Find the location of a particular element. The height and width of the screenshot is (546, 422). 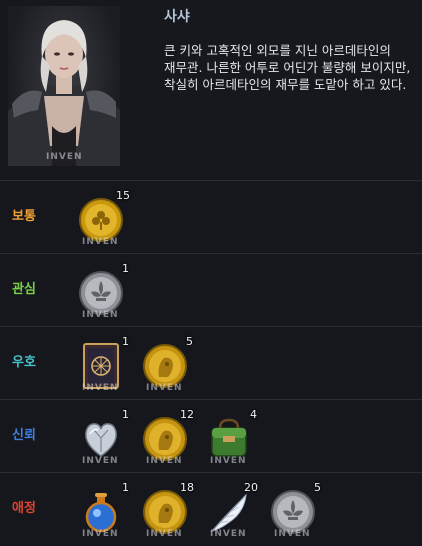

affinity-row: 신뢰 INVEN 1 INVEN 12 INVEN 4 is located at coordinates (211, 435).